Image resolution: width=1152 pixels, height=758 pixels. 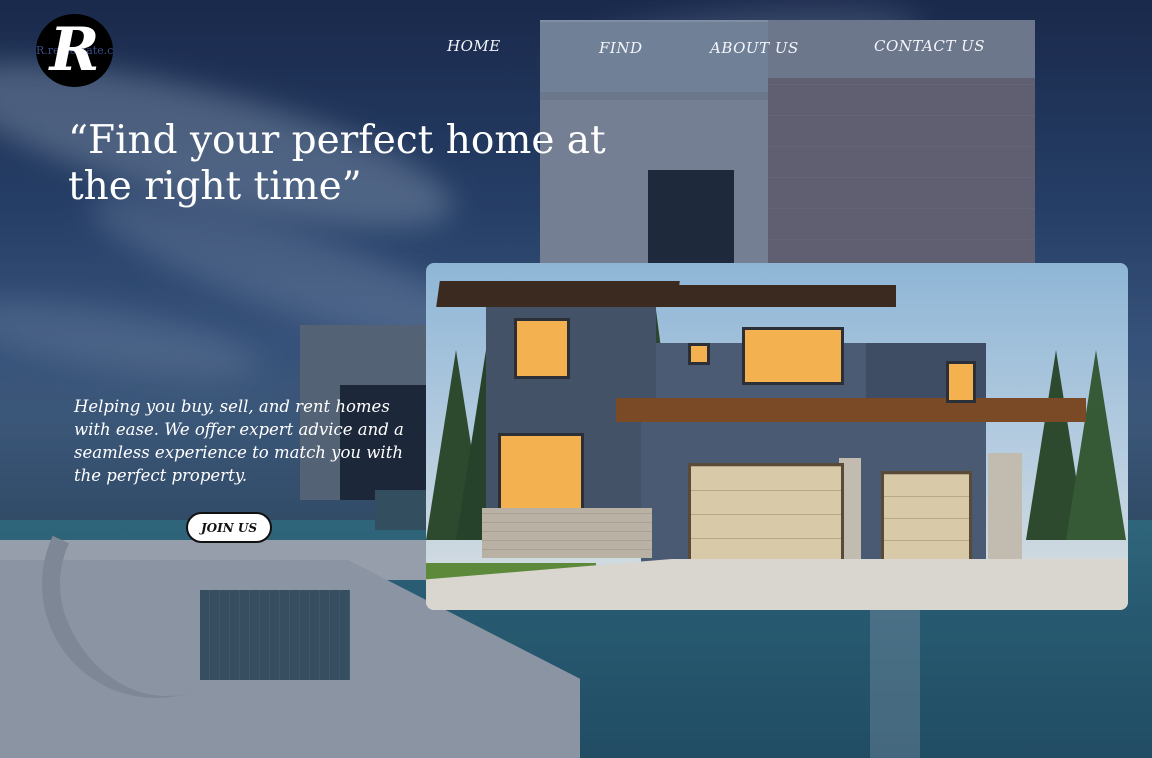 What do you see at coordinates (229, 527) in the screenshot?
I see `join-us-button: JOIN US` at bounding box center [229, 527].